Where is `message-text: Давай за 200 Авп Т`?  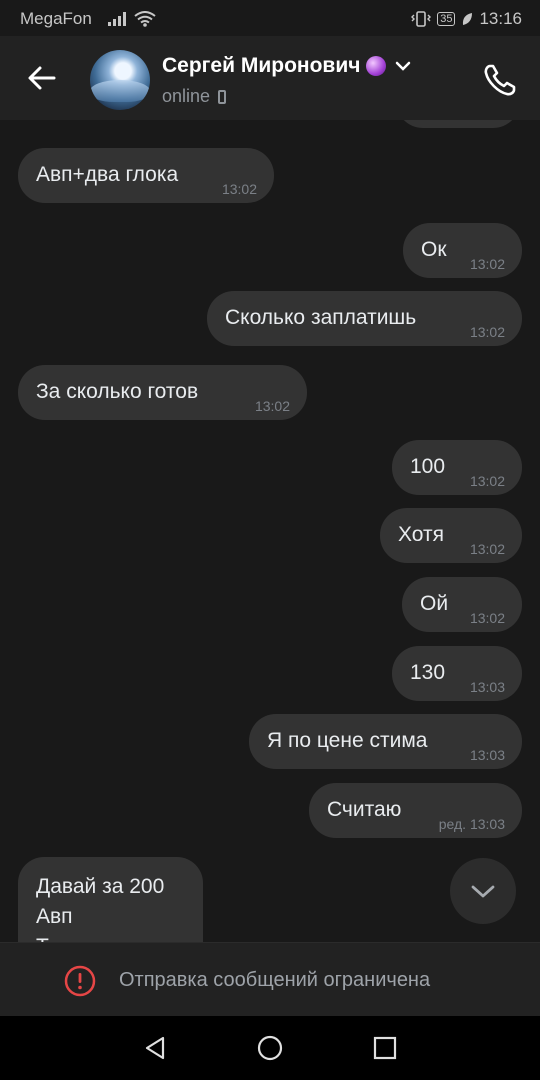 message-text: Давай за 200 Авп Т is located at coordinates (100, 908).